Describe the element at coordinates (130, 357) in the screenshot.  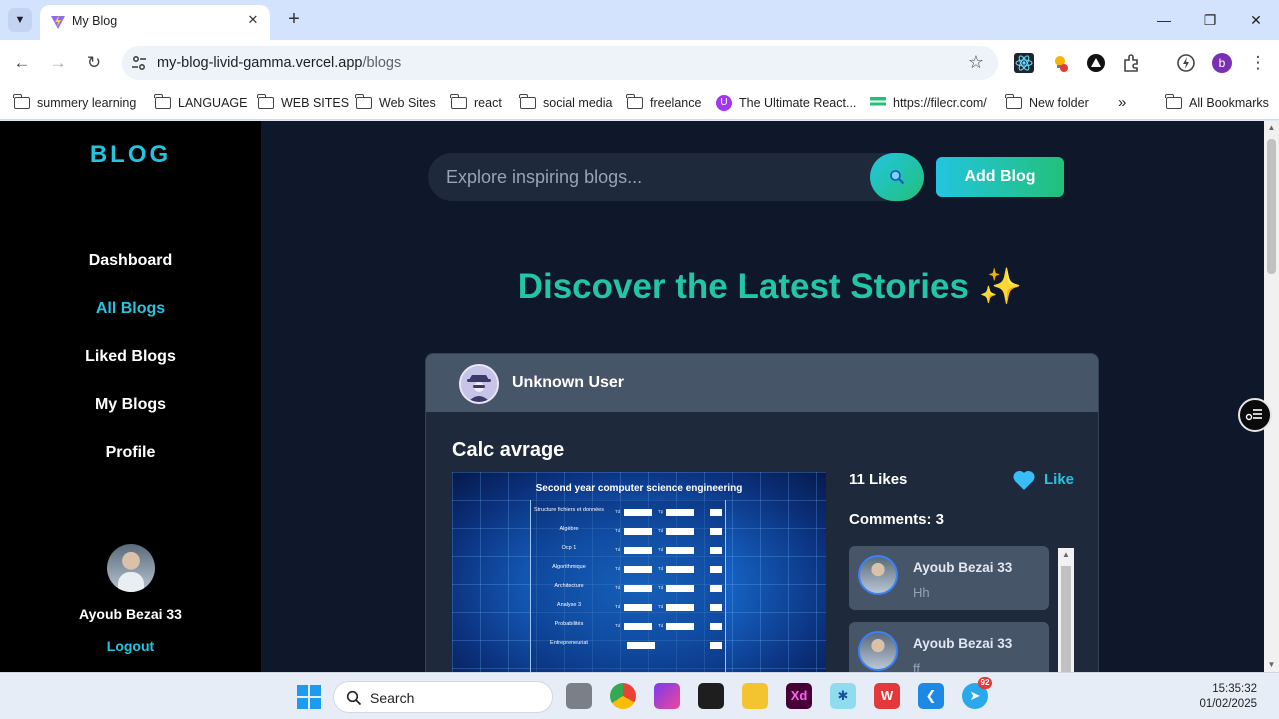
I see `nav-liked-blogs: Liked Blogs` at that location.